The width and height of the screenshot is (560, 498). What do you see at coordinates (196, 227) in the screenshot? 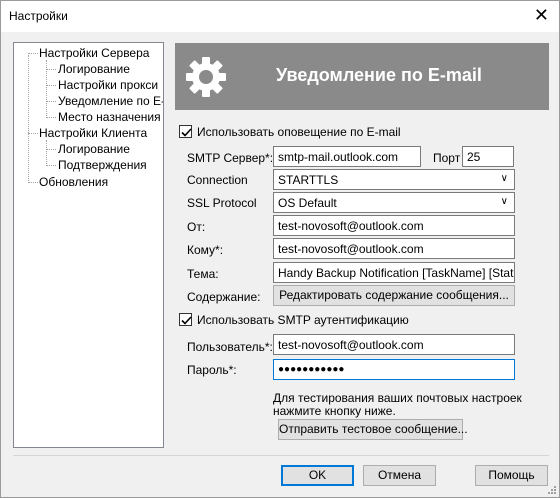
I see `from-label: От:` at bounding box center [196, 227].